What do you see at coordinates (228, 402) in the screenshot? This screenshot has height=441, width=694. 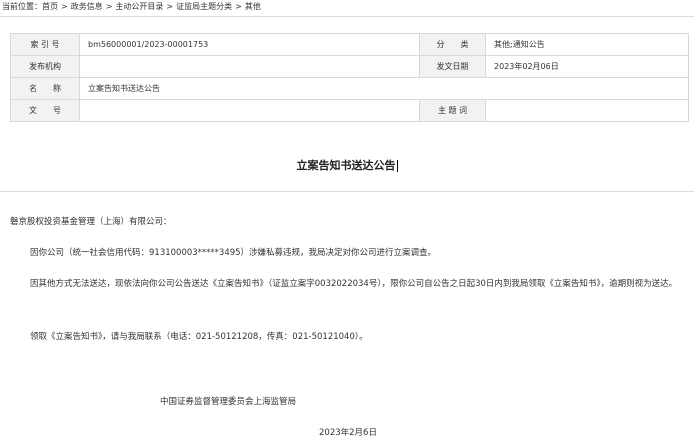 I see `signature-organization: 中国证券监督管理委员会上海监管局` at bounding box center [228, 402].